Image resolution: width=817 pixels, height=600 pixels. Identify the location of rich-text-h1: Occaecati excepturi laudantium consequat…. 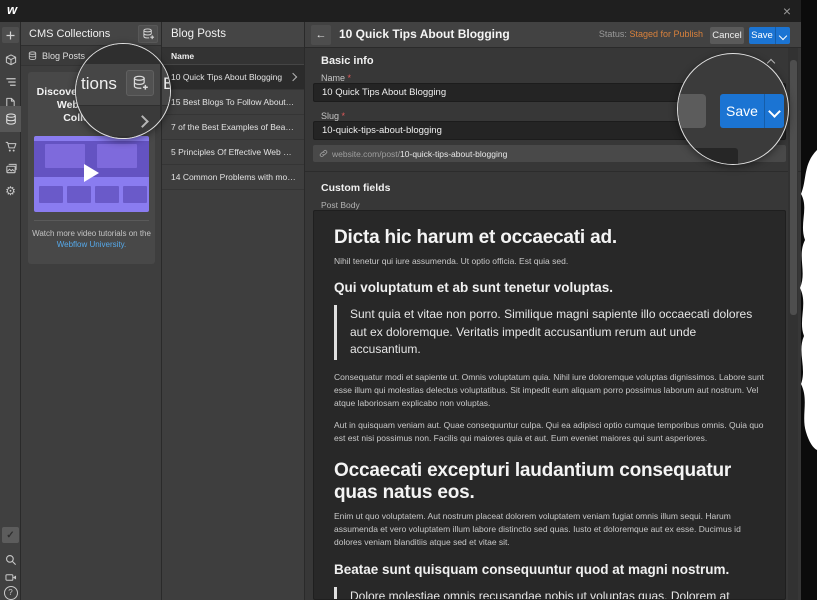
(533, 481).